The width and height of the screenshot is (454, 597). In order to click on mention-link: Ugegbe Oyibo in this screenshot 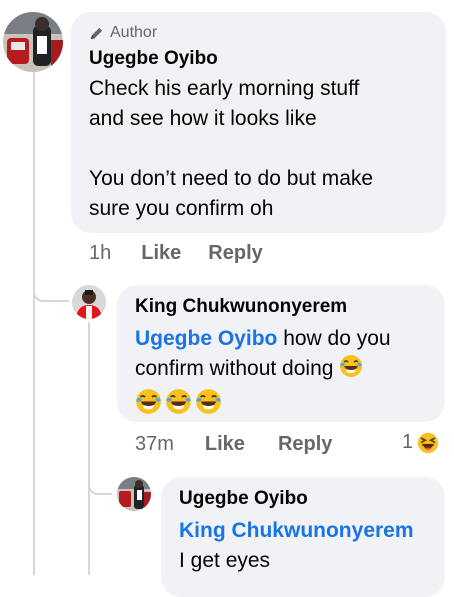, I will do `click(206, 338)`.